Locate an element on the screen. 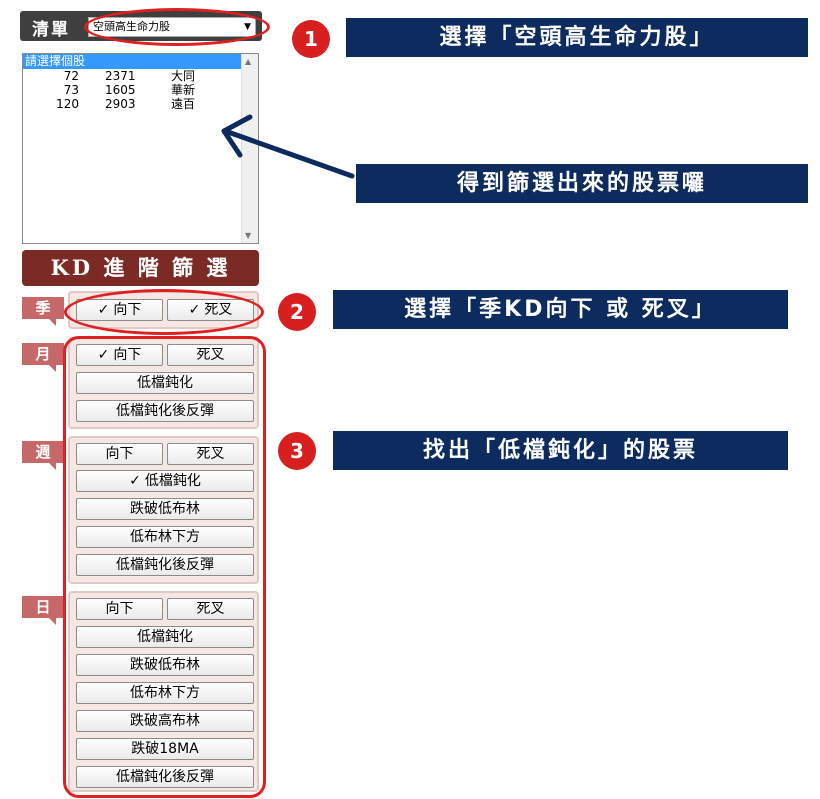 The image size is (820, 799). step3-callout: 找出「低檔鈍化」的股票 is located at coordinates (560, 450).